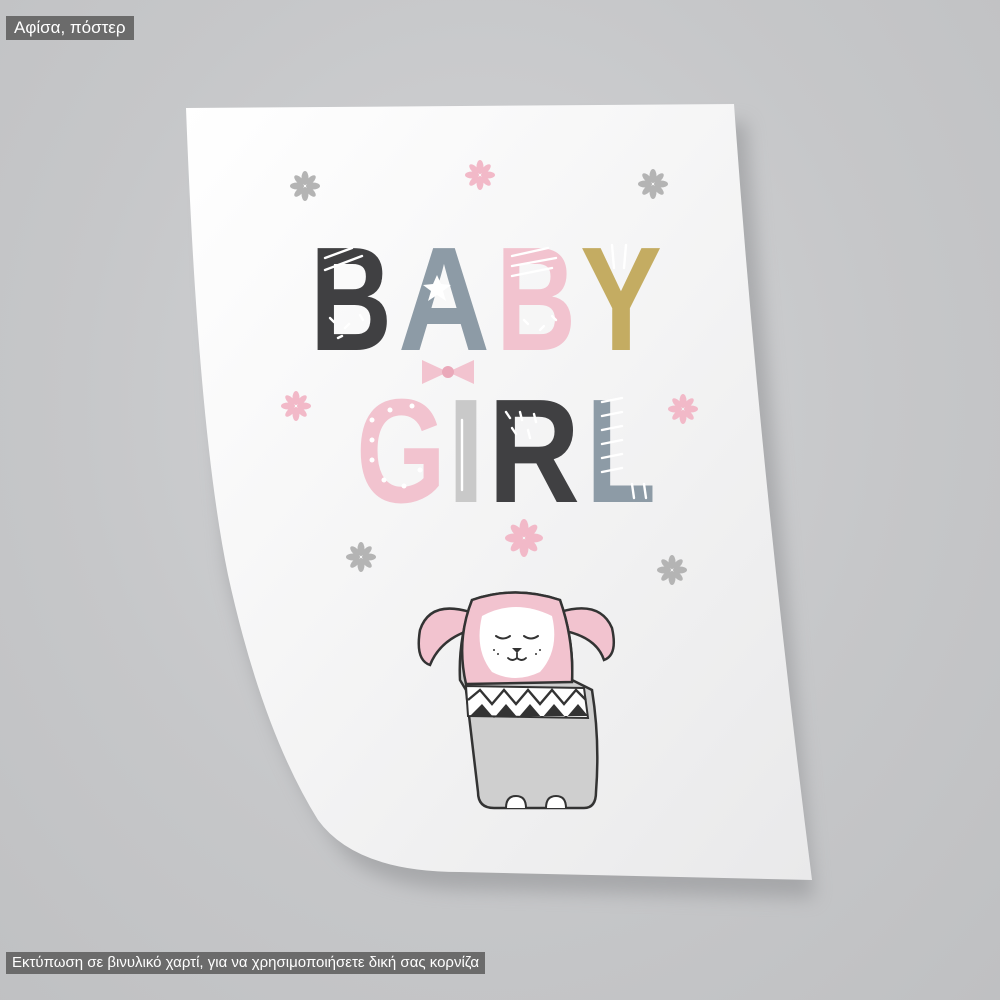 The width and height of the screenshot is (1000, 1000). I want to click on word-girl: G I R L, so click(506, 451).